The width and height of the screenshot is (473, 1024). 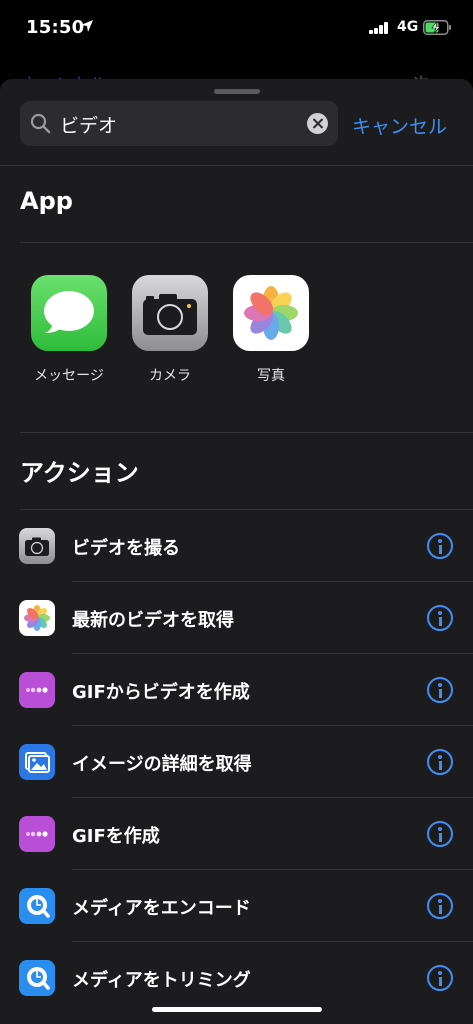 What do you see at coordinates (237, 1009) in the screenshot?
I see `home-indicator` at bounding box center [237, 1009].